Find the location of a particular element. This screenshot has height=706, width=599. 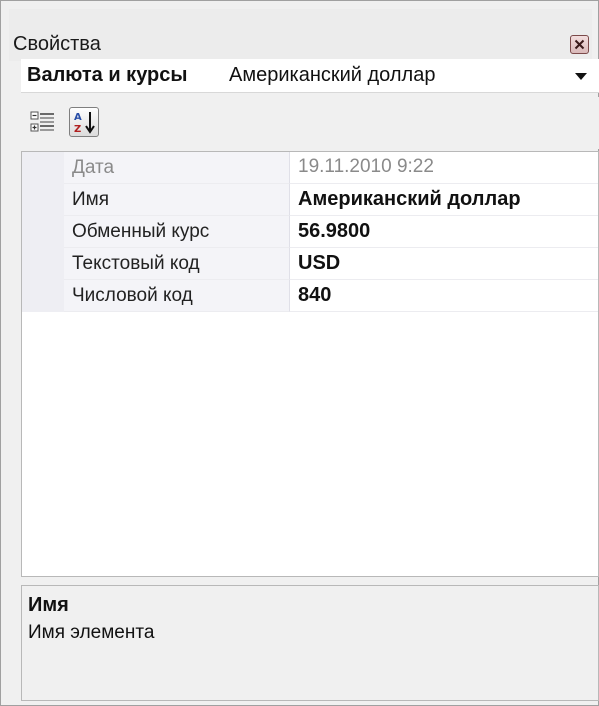

property-name: Имя is located at coordinates (91, 199).